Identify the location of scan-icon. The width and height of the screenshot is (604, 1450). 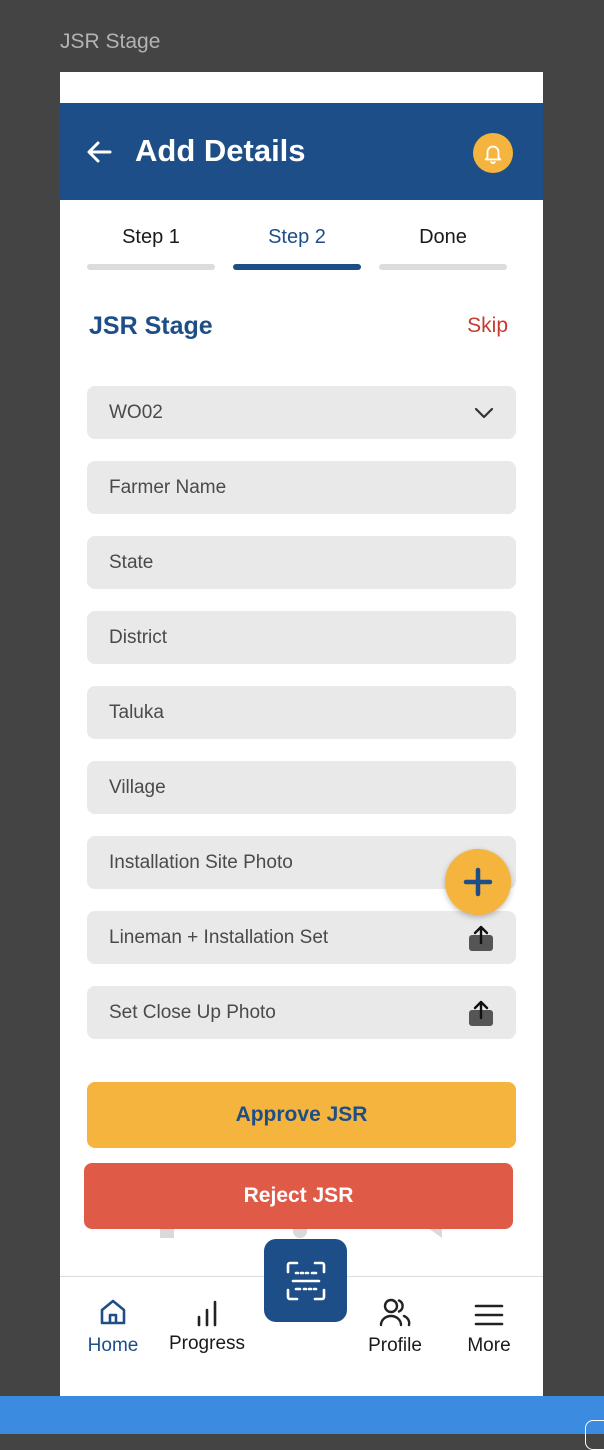
(305, 1280).